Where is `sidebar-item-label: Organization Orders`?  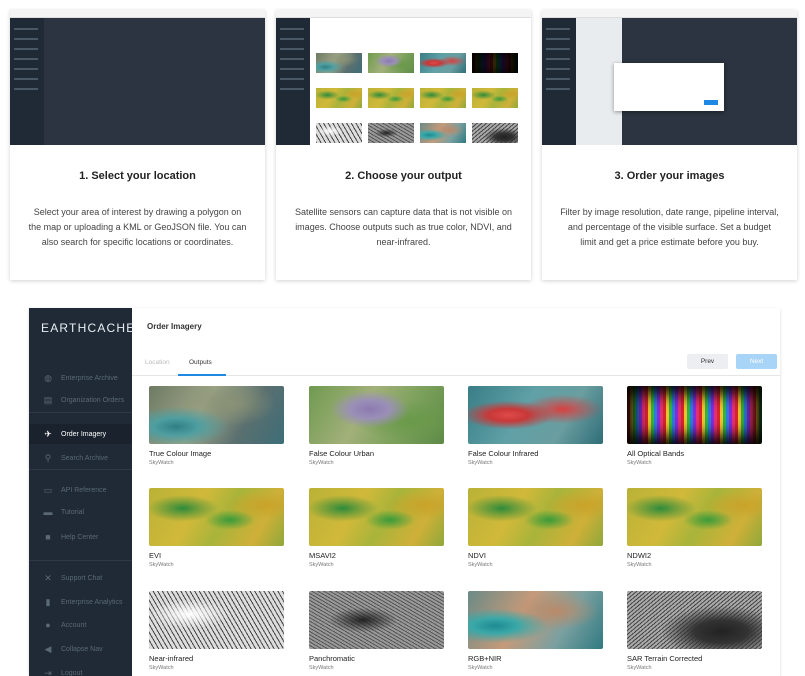
sidebar-item-label: Organization Orders is located at coordinates (93, 400).